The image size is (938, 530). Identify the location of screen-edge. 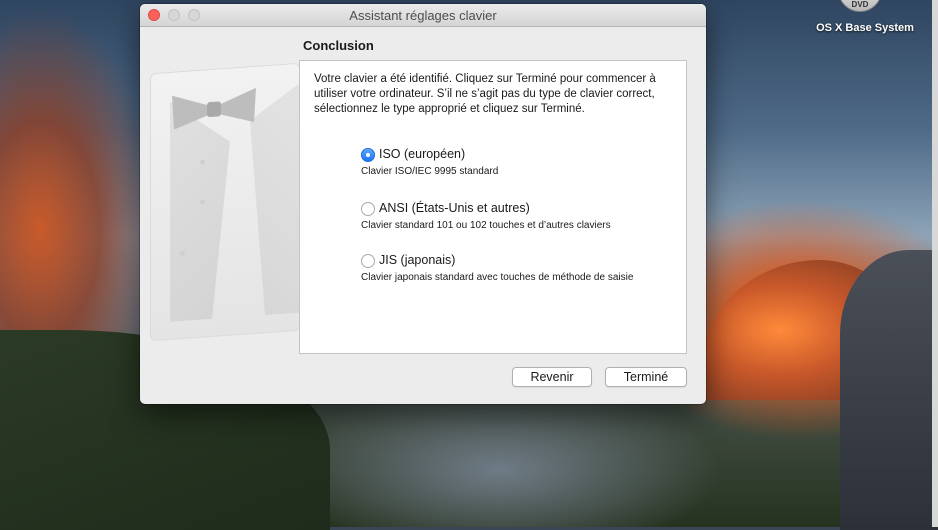
(935, 263).